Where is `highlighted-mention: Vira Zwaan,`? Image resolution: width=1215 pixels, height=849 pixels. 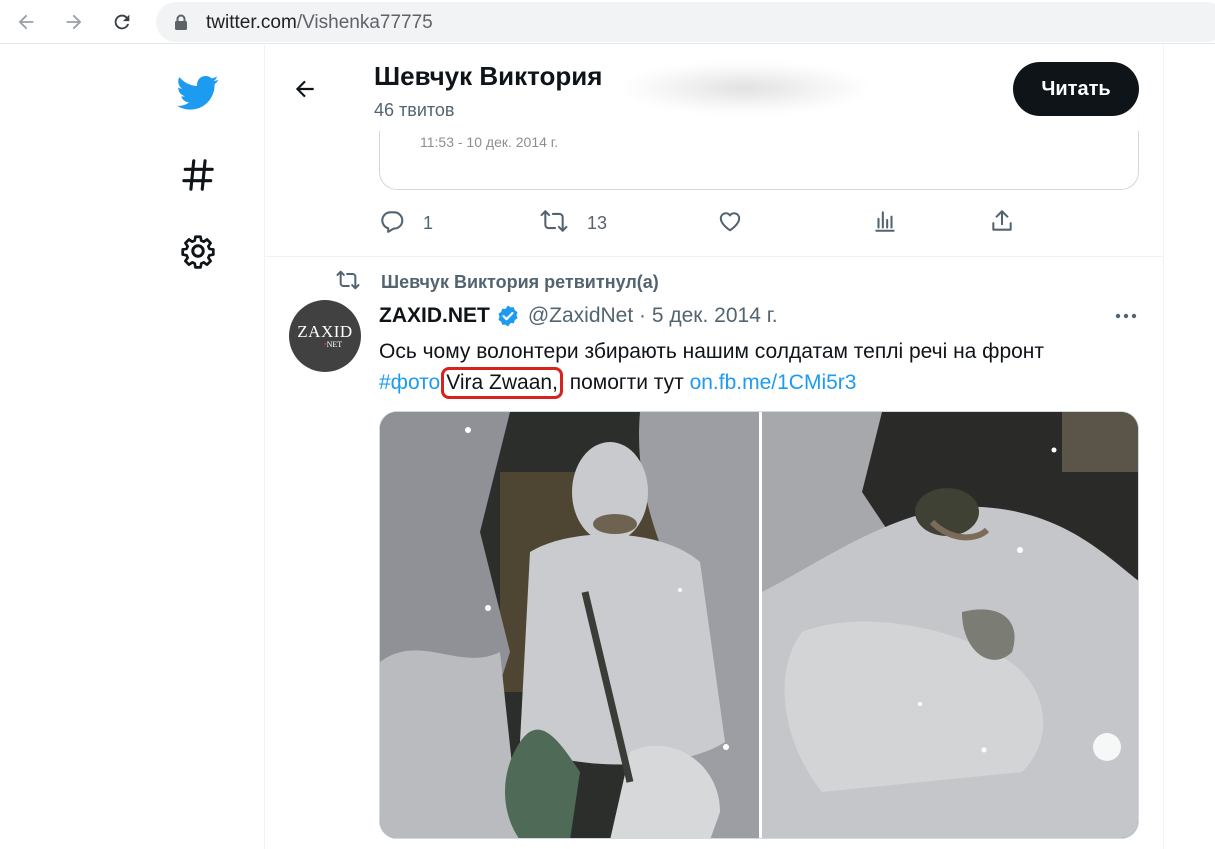
highlighted-mention: Vira Zwaan, is located at coordinates (502, 383).